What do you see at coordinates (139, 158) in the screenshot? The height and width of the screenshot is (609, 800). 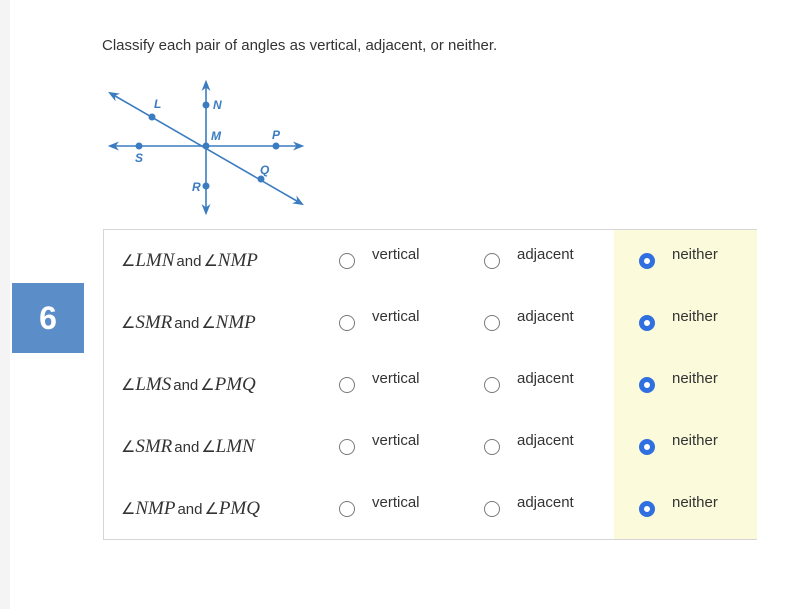 I see `label-s: S` at bounding box center [139, 158].